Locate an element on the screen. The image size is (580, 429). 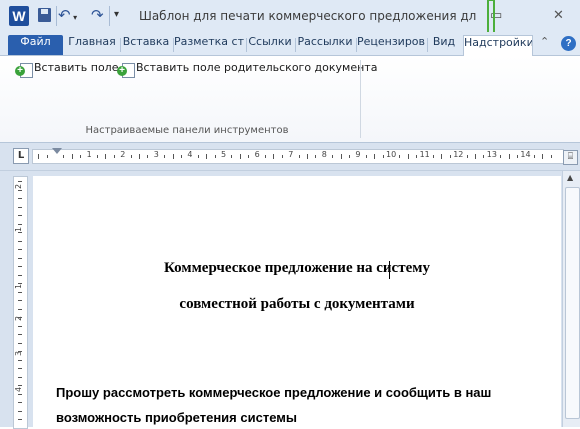
ruler-number: 9 is located at coordinates (358, 154).